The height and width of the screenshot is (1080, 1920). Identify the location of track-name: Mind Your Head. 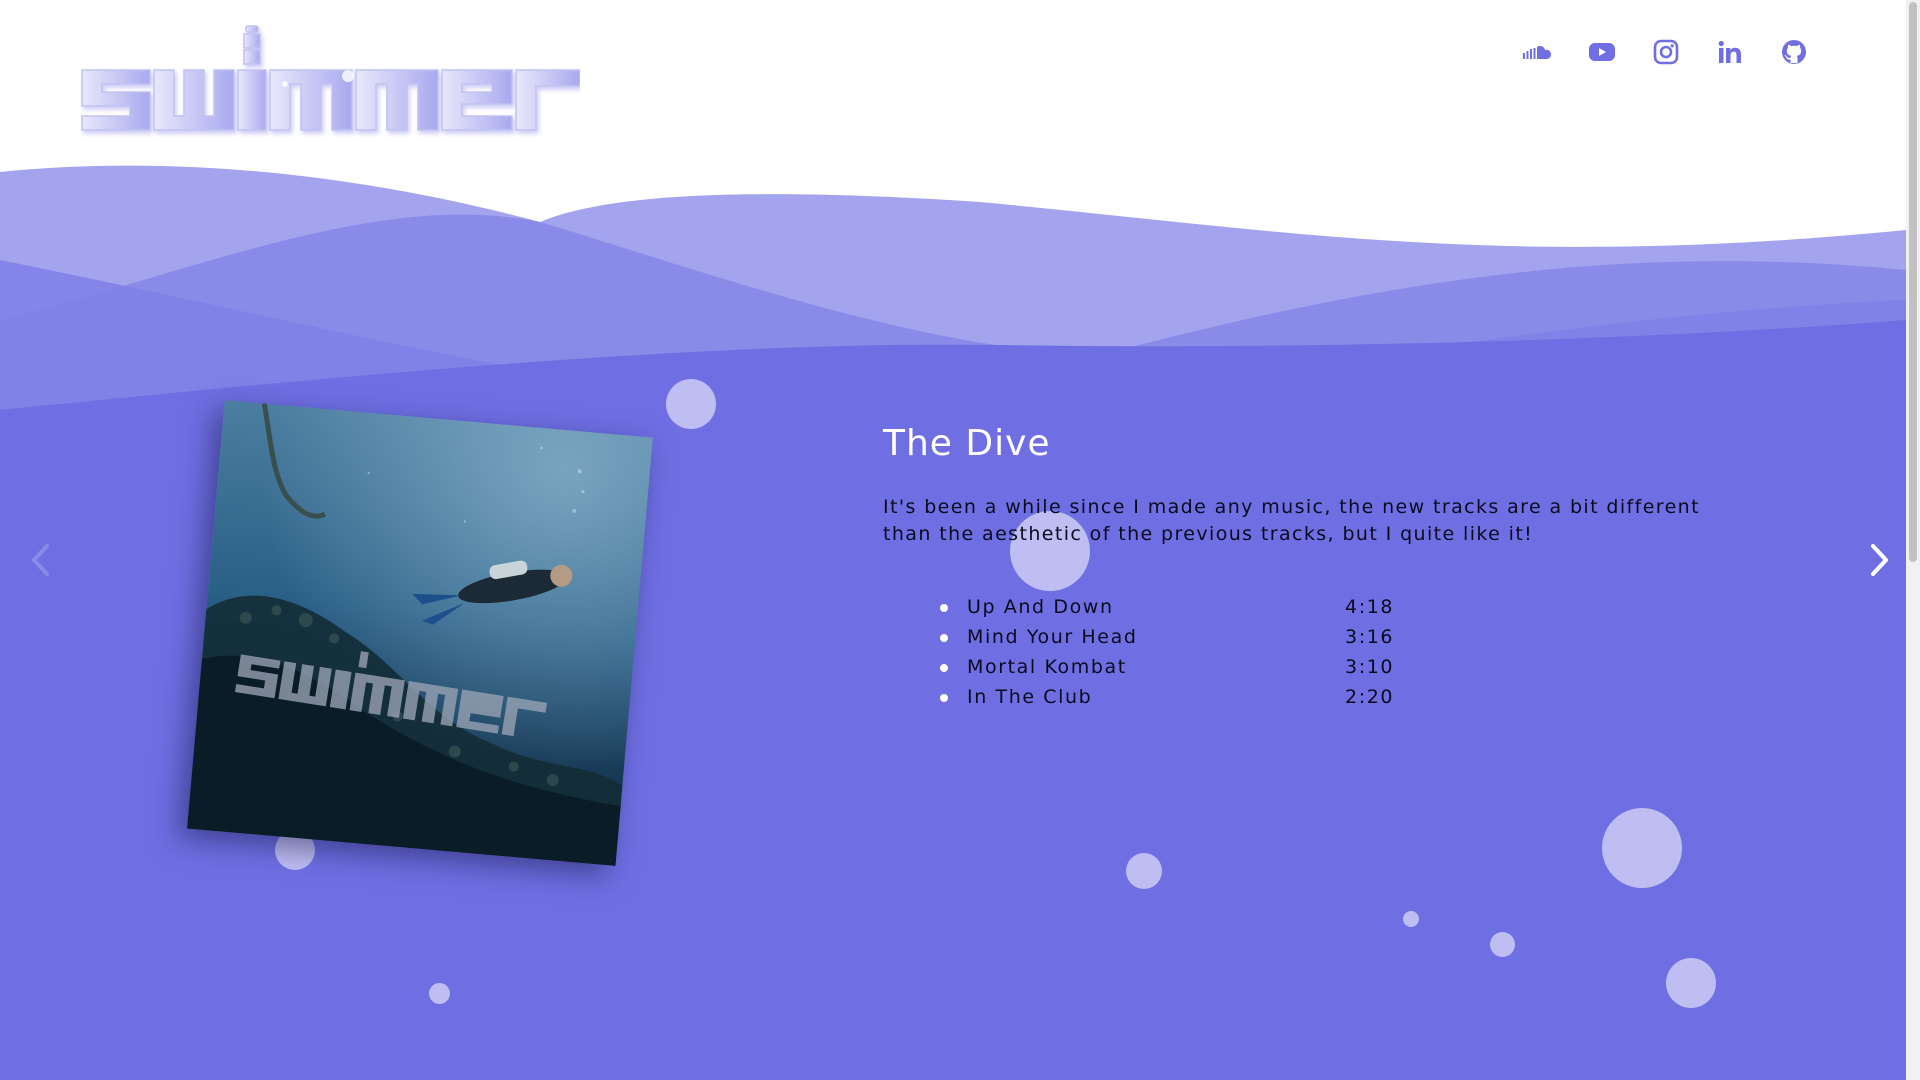
(1052, 637).